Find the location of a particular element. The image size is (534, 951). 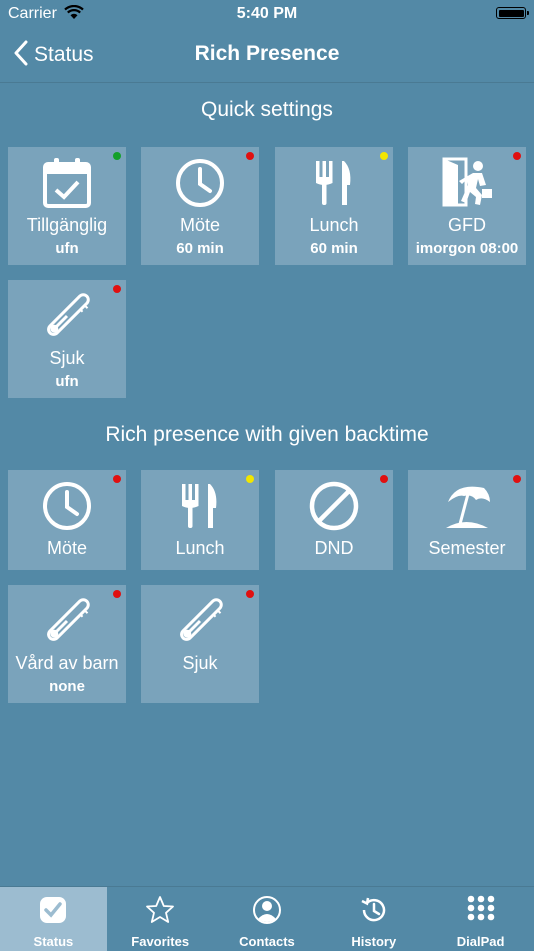

tab-status: Status is located at coordinates (53, 919).